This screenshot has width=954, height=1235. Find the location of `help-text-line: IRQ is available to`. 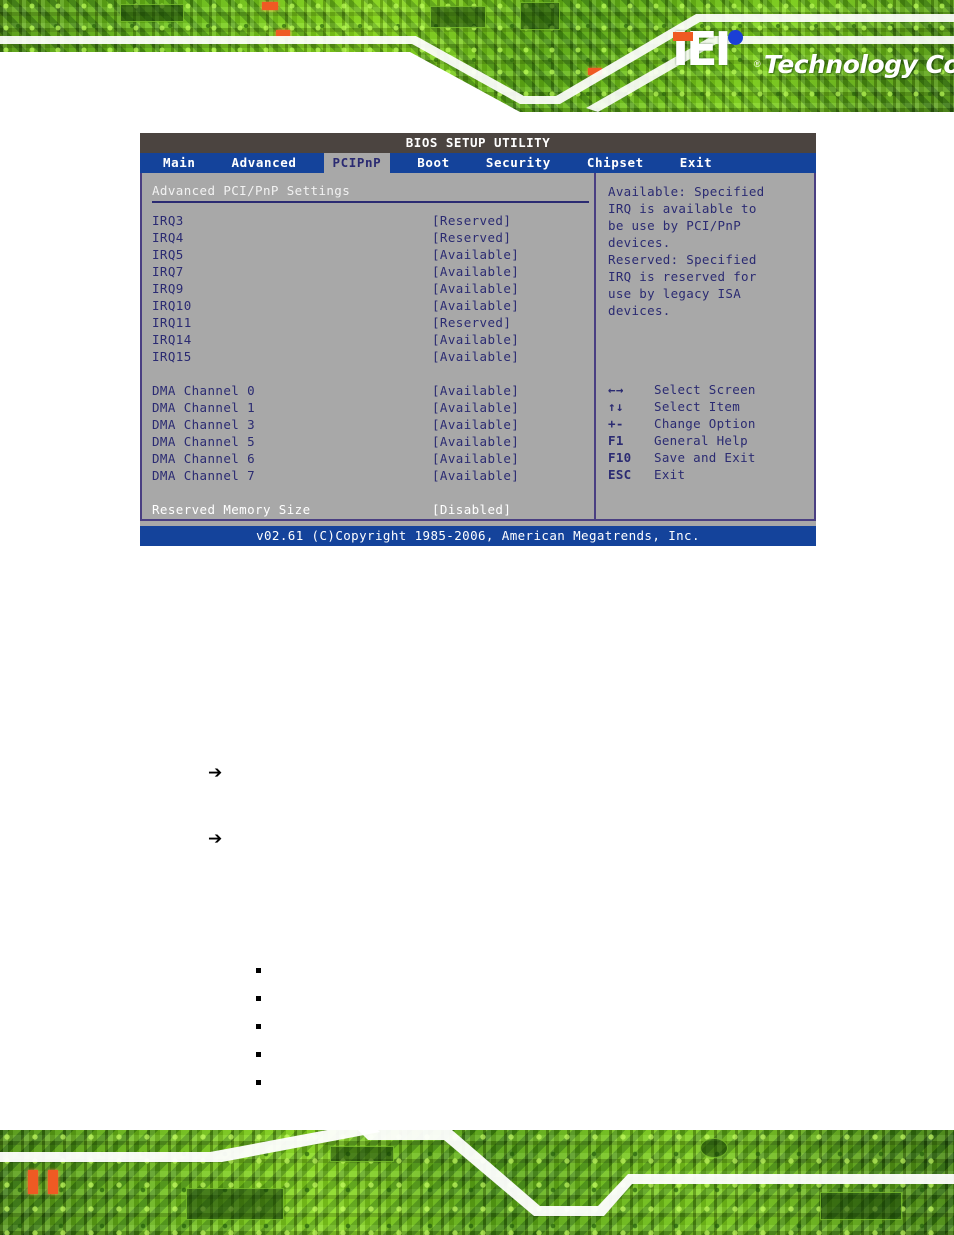

help-text-line: IRQ is available to is located at coordinates (682, 208).